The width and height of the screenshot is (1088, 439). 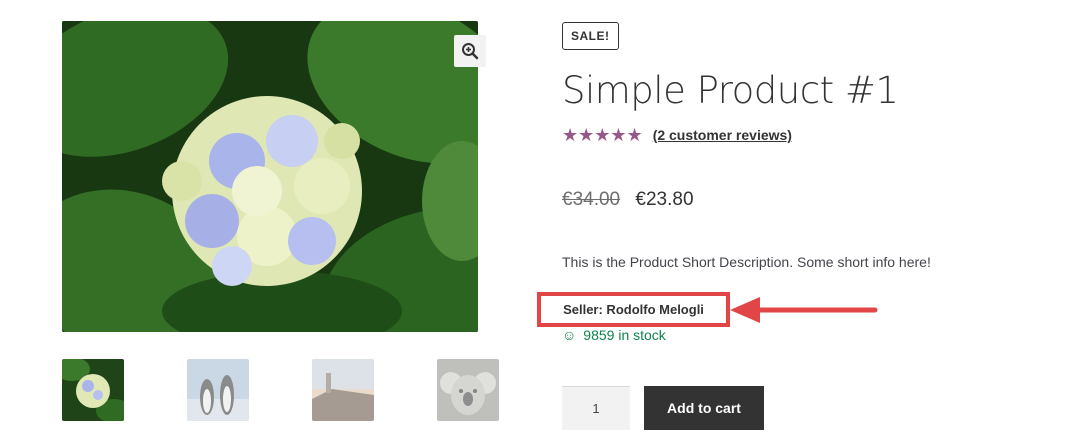 I want to click on zoom-button, so click(x=470, y=51).